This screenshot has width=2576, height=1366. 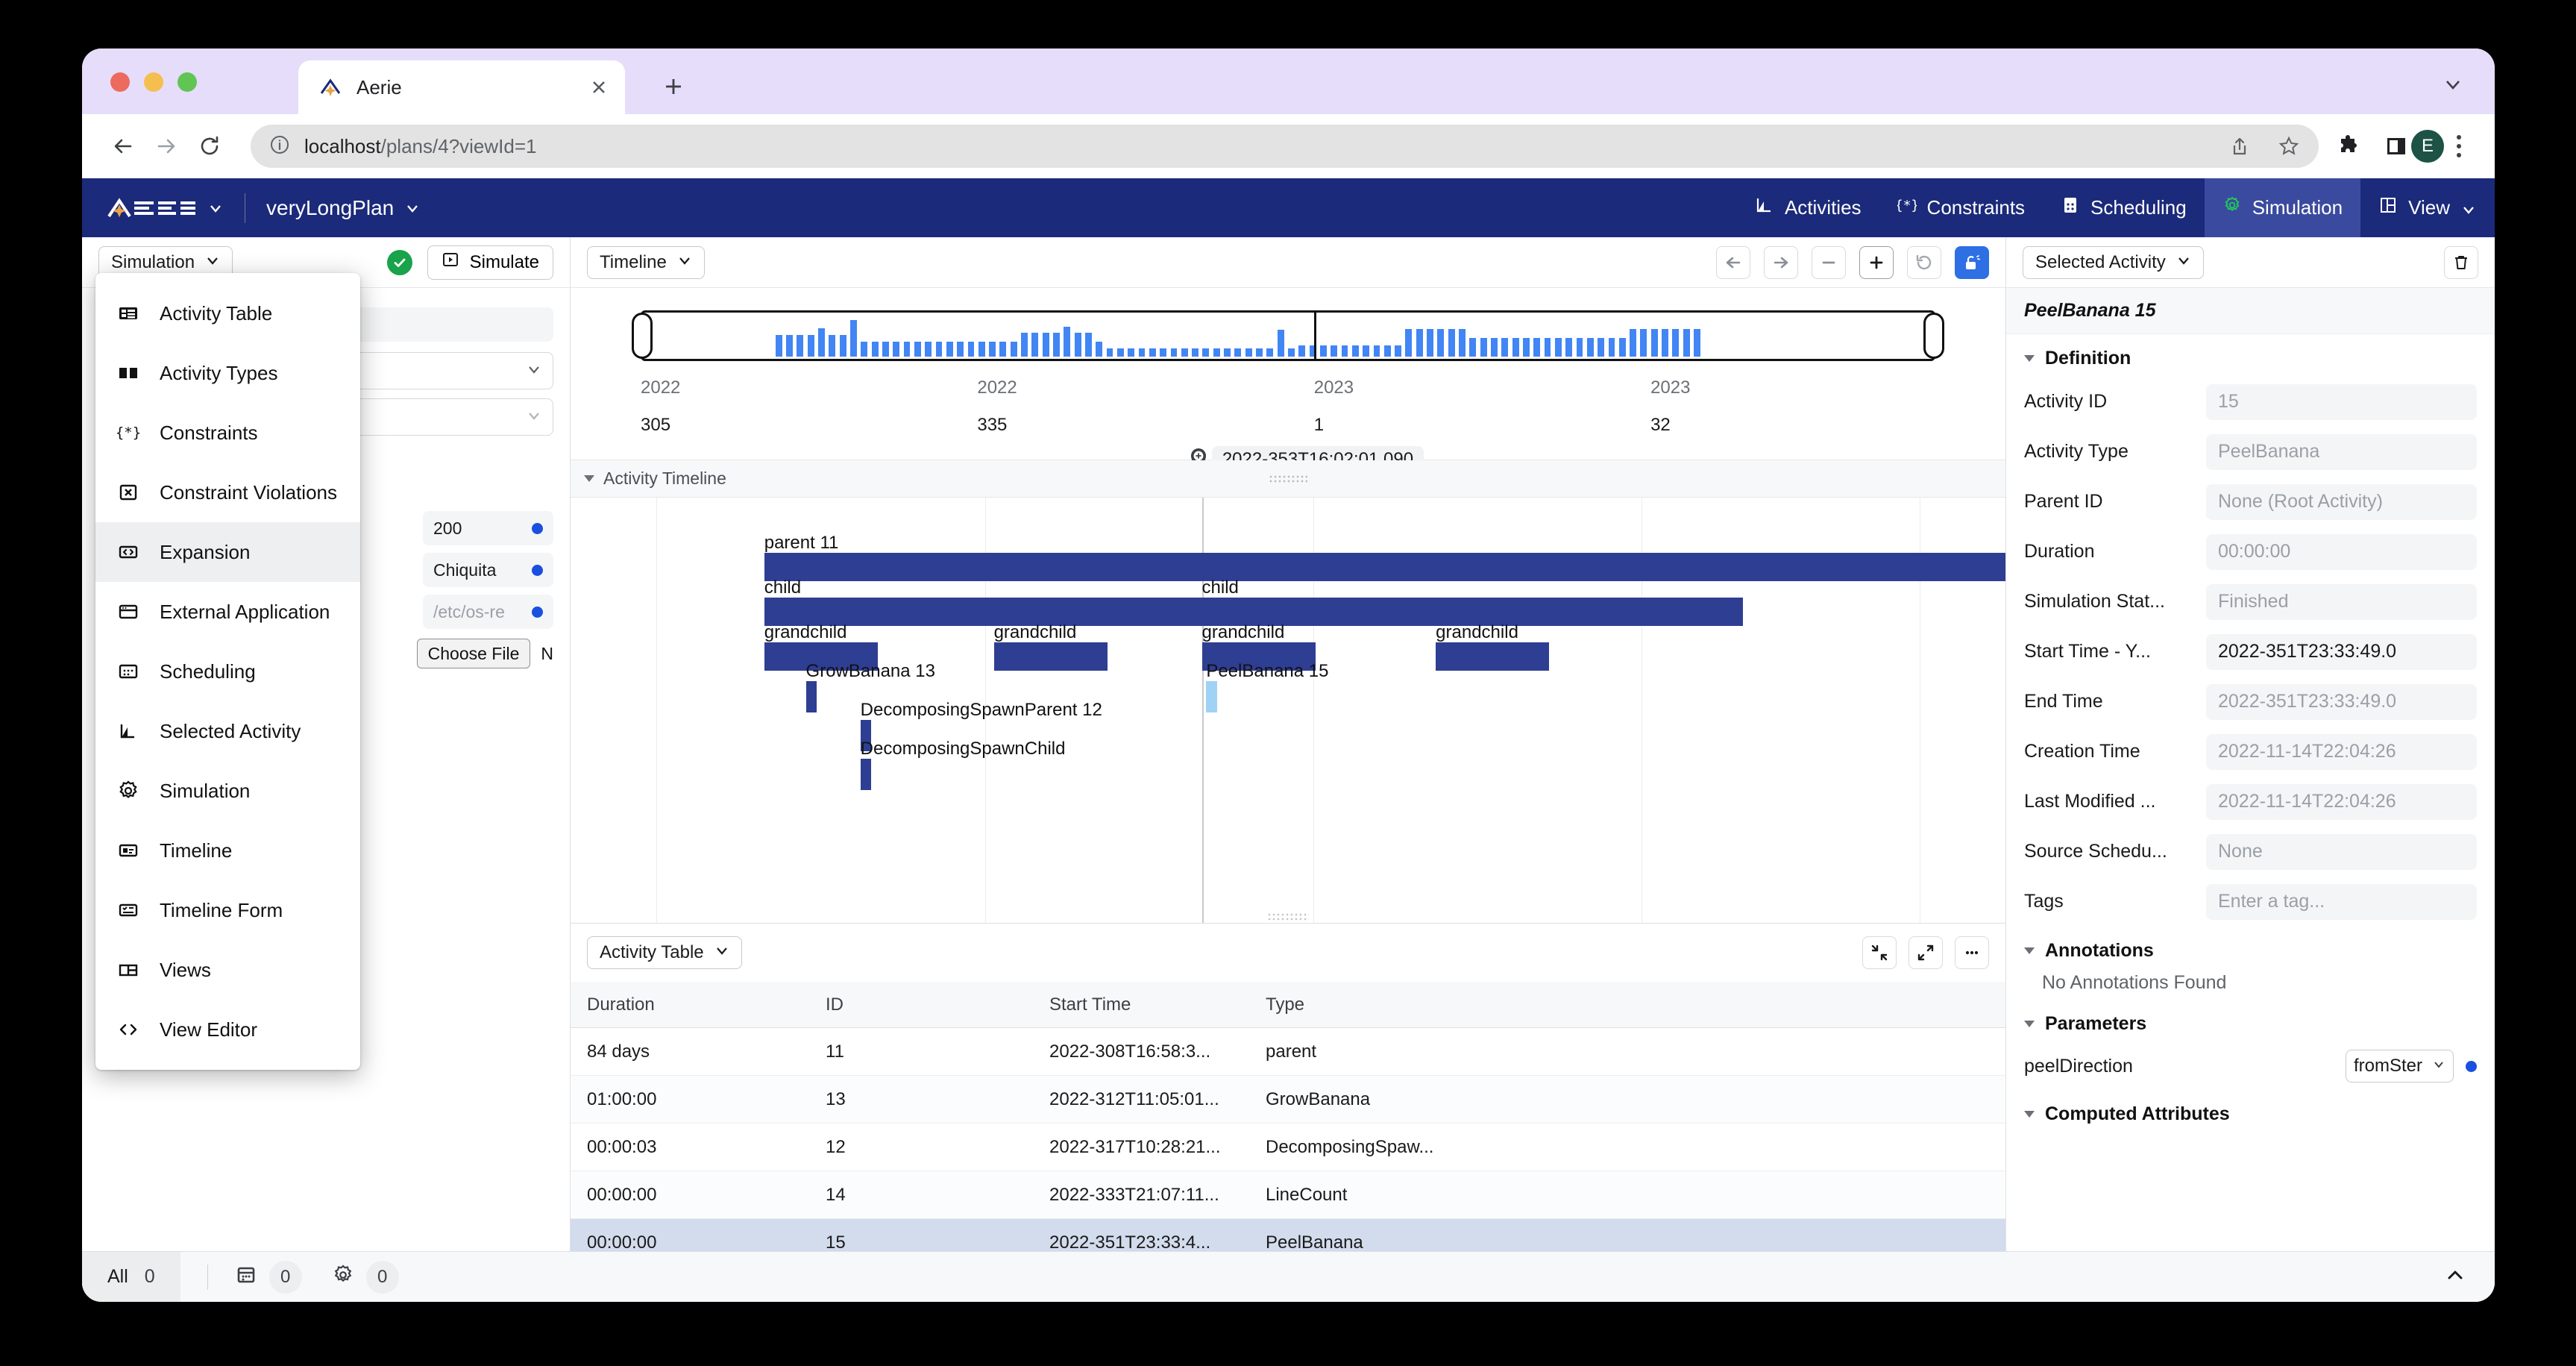 I want to click on section-computed-attributes: Computed Attributes, so click(x=2251, y=1111).